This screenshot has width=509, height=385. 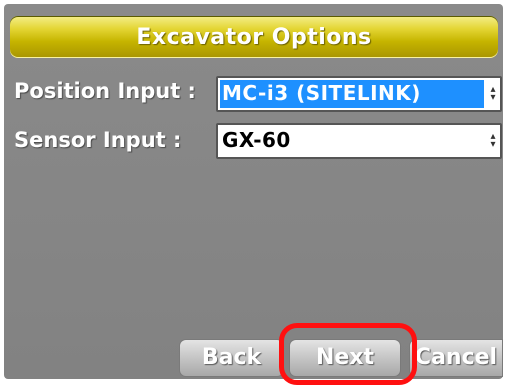 I want to click on position-input-select: MC-i3 (SITELINK) ▴ ▾, so click(x=359, y=94).